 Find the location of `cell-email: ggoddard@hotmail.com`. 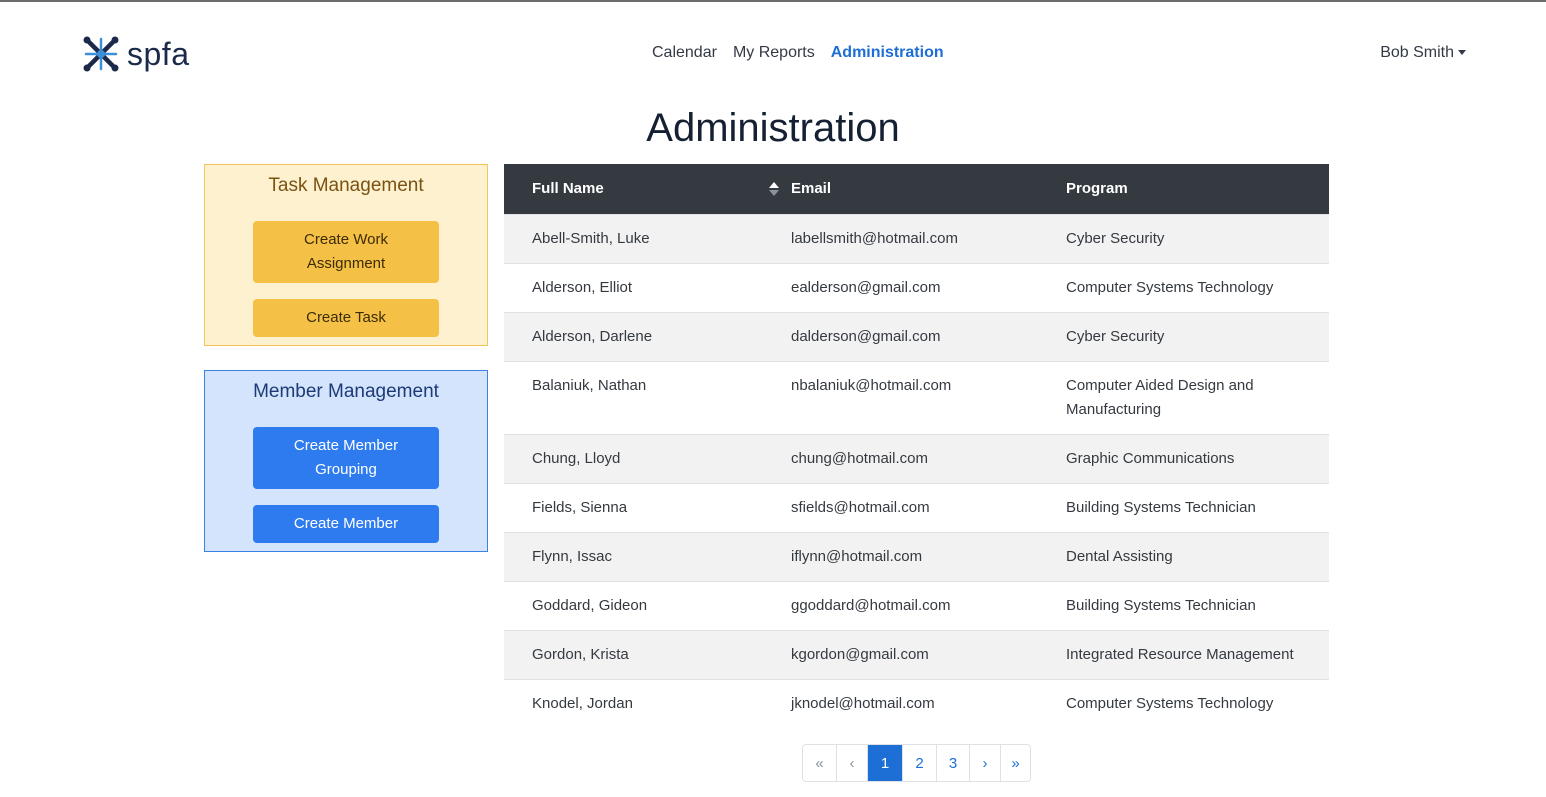

cell-email: ggoddard@hotmail.com is located at coordinates (928, 605).